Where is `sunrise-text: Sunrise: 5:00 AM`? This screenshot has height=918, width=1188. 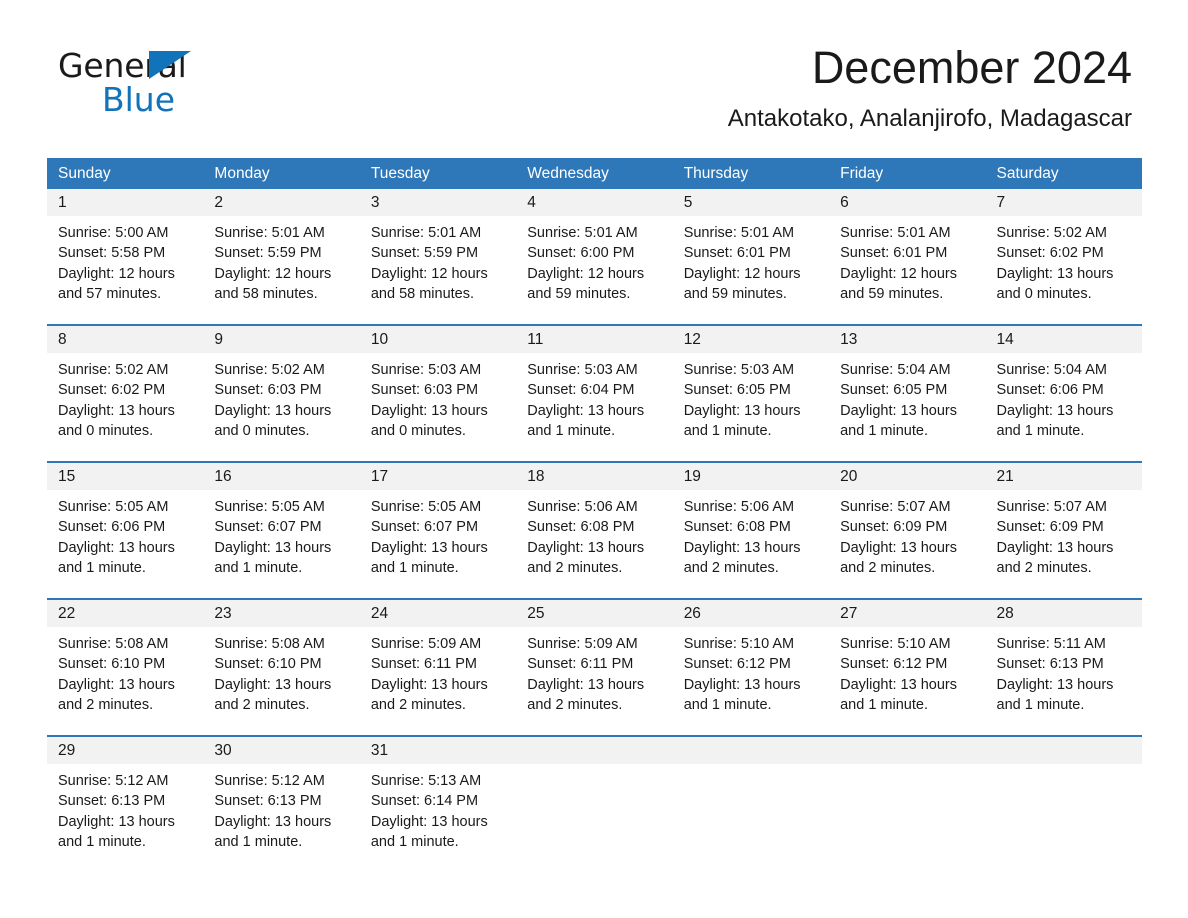 sunrise-text: Sunrise: 5:00 AM is located at coordinates (113, 233).